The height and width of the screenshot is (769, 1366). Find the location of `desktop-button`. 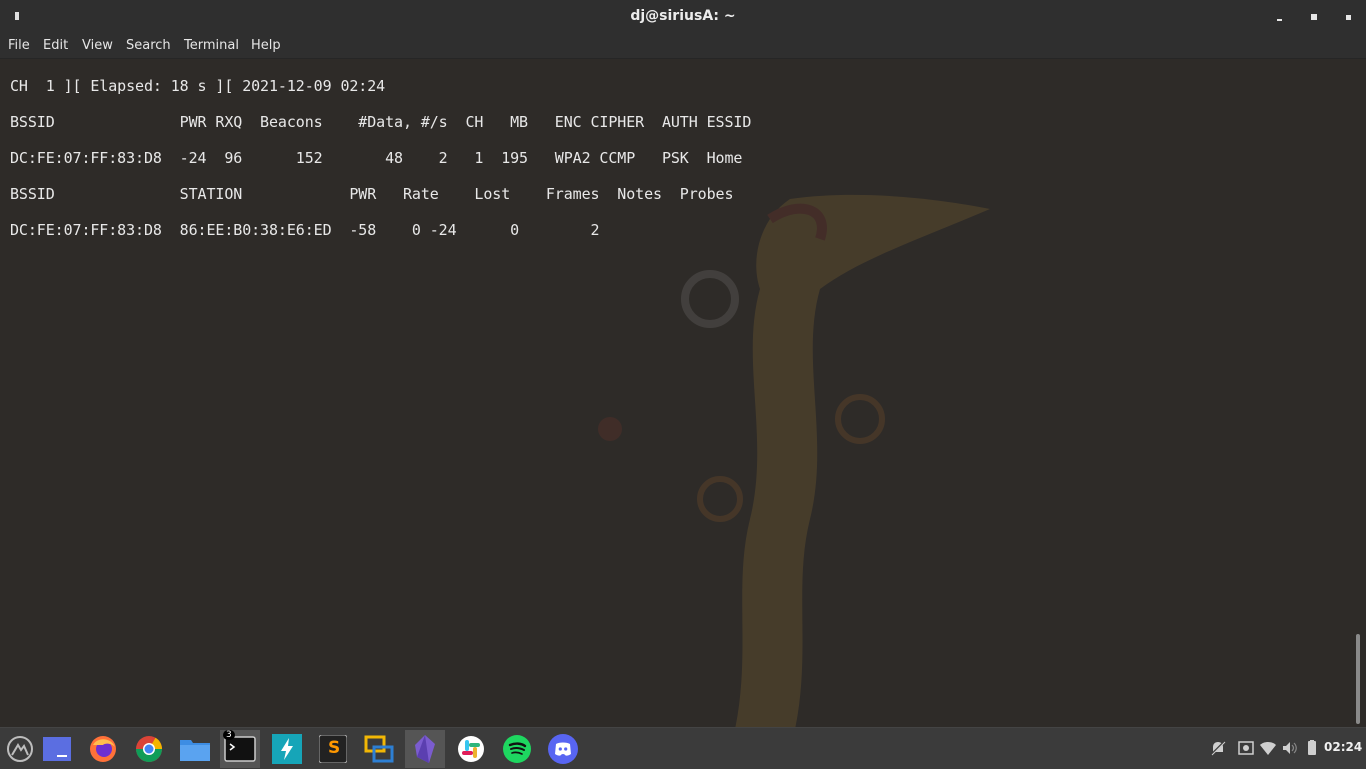

desktop-button is located at coordinates (57, 749).